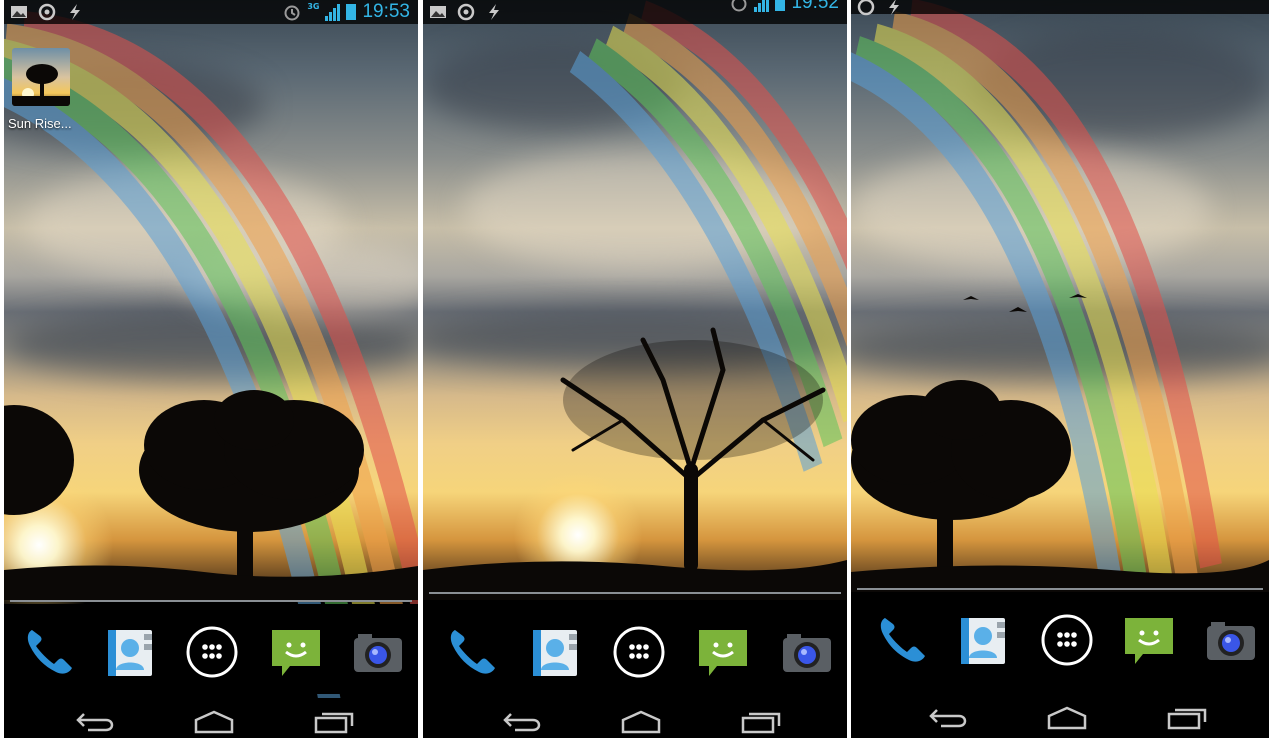 This screenshot has width=1272, height=742. Describe the element at coordinates (815, 6) in the screenshot. I see `status-time: 19:52` at that location.